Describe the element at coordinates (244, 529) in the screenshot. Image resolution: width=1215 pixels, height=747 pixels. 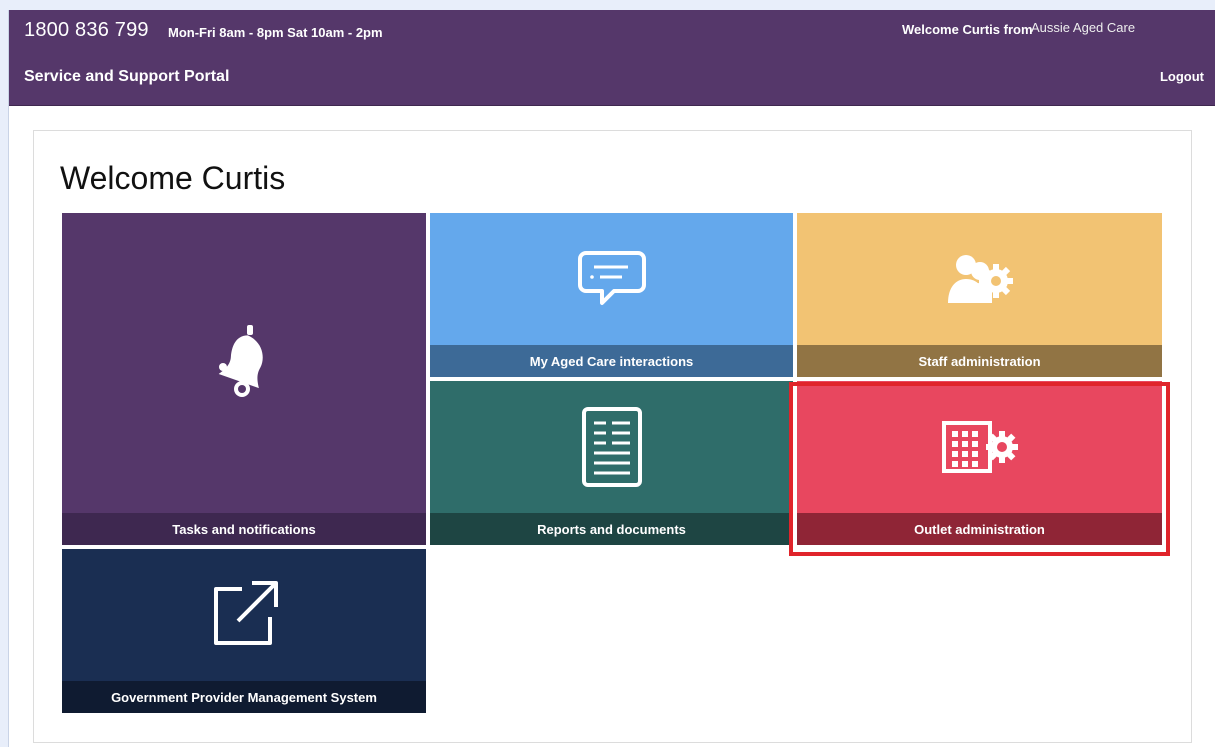
I see `tile-label: Tasks and notifications` at that location.